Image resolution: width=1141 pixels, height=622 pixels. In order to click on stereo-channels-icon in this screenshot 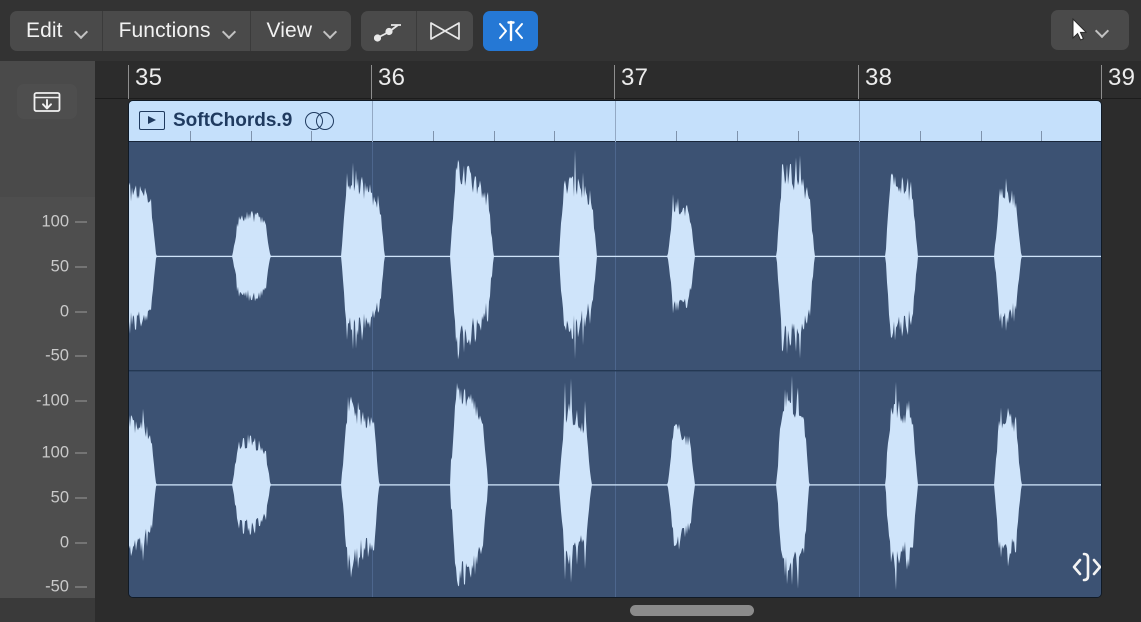, I will do `click(321, 121)`.